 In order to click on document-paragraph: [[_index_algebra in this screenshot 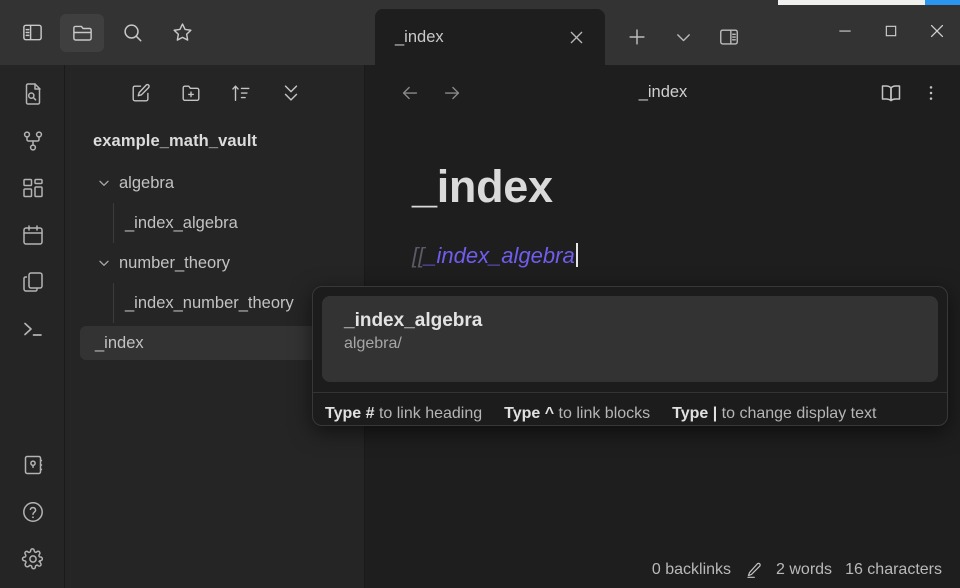, I will do `click(666, 256)`.